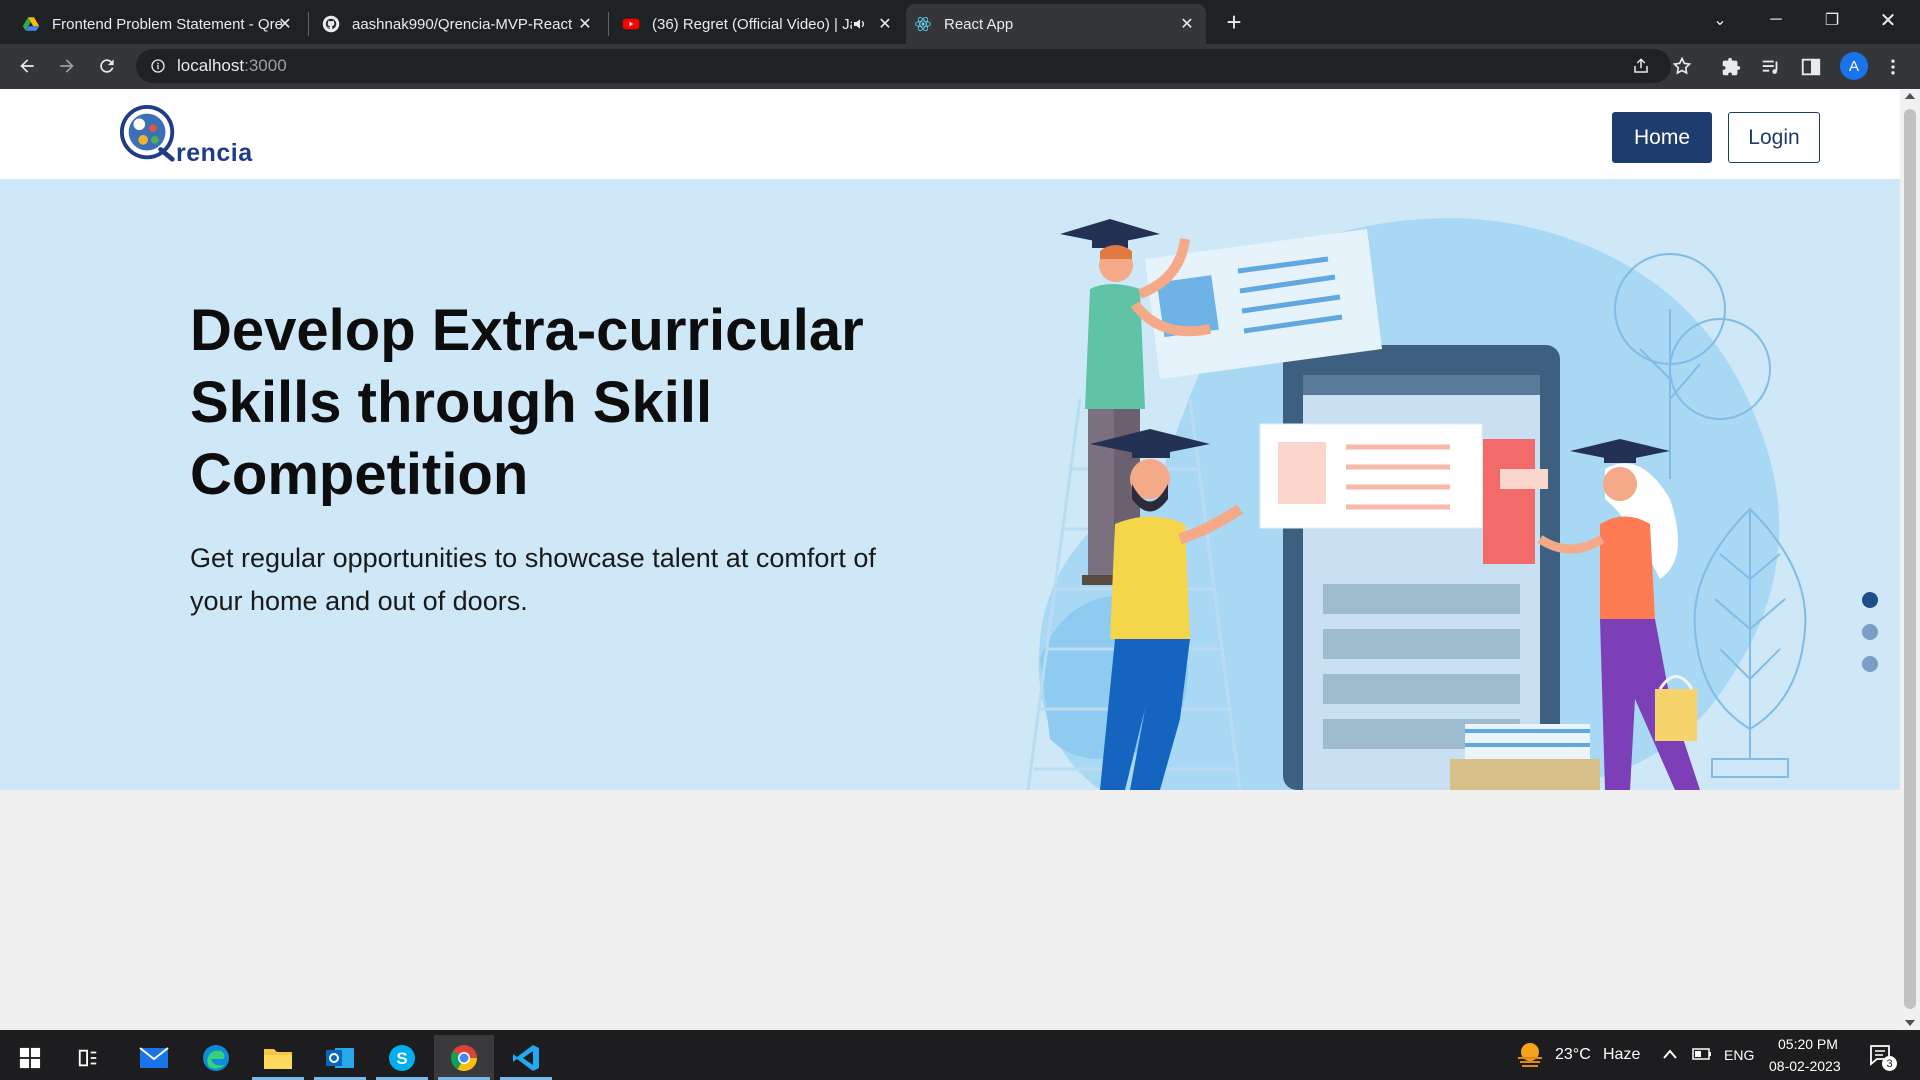 This screenshot has height=1080, width=1920. I want to click on react-icon, so click(923, 24).